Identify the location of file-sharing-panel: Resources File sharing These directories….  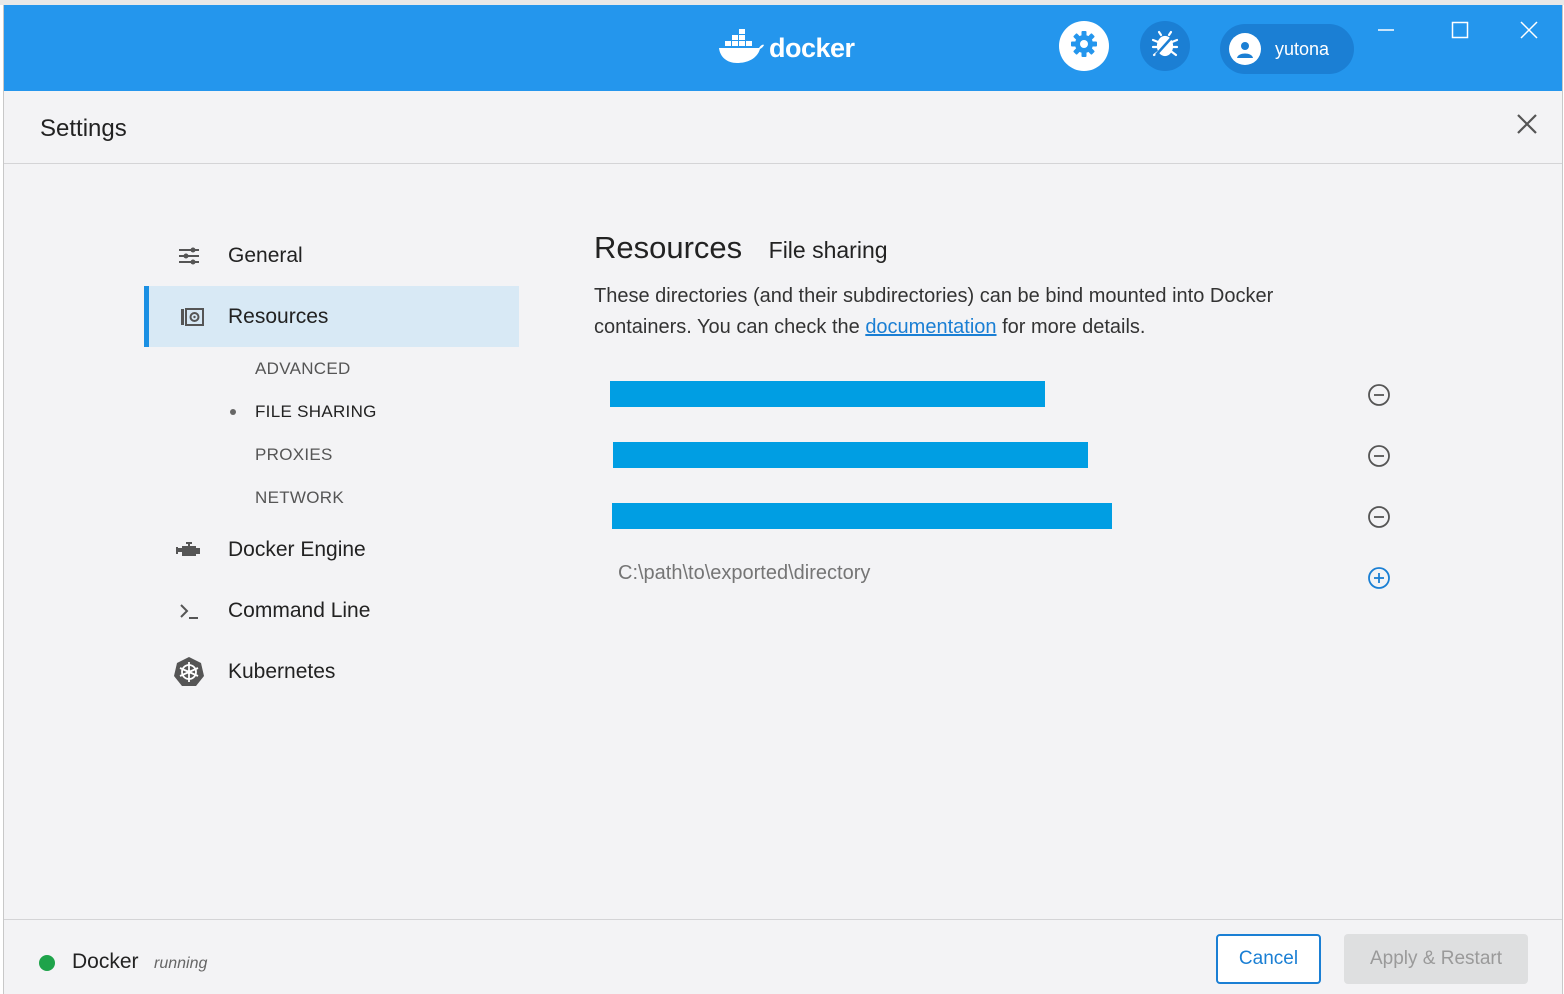
(999, 286).